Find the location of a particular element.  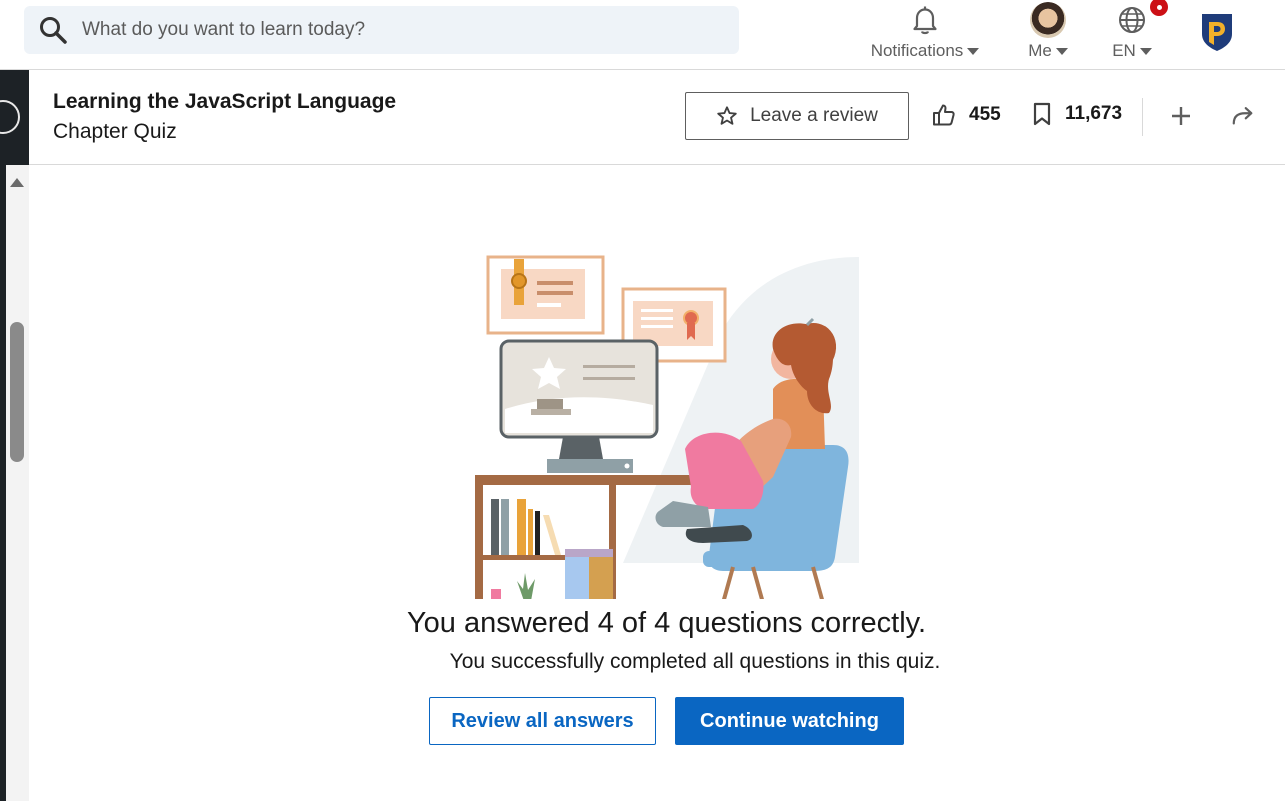

nav-me: Me is located at coordinates (1048, 34).